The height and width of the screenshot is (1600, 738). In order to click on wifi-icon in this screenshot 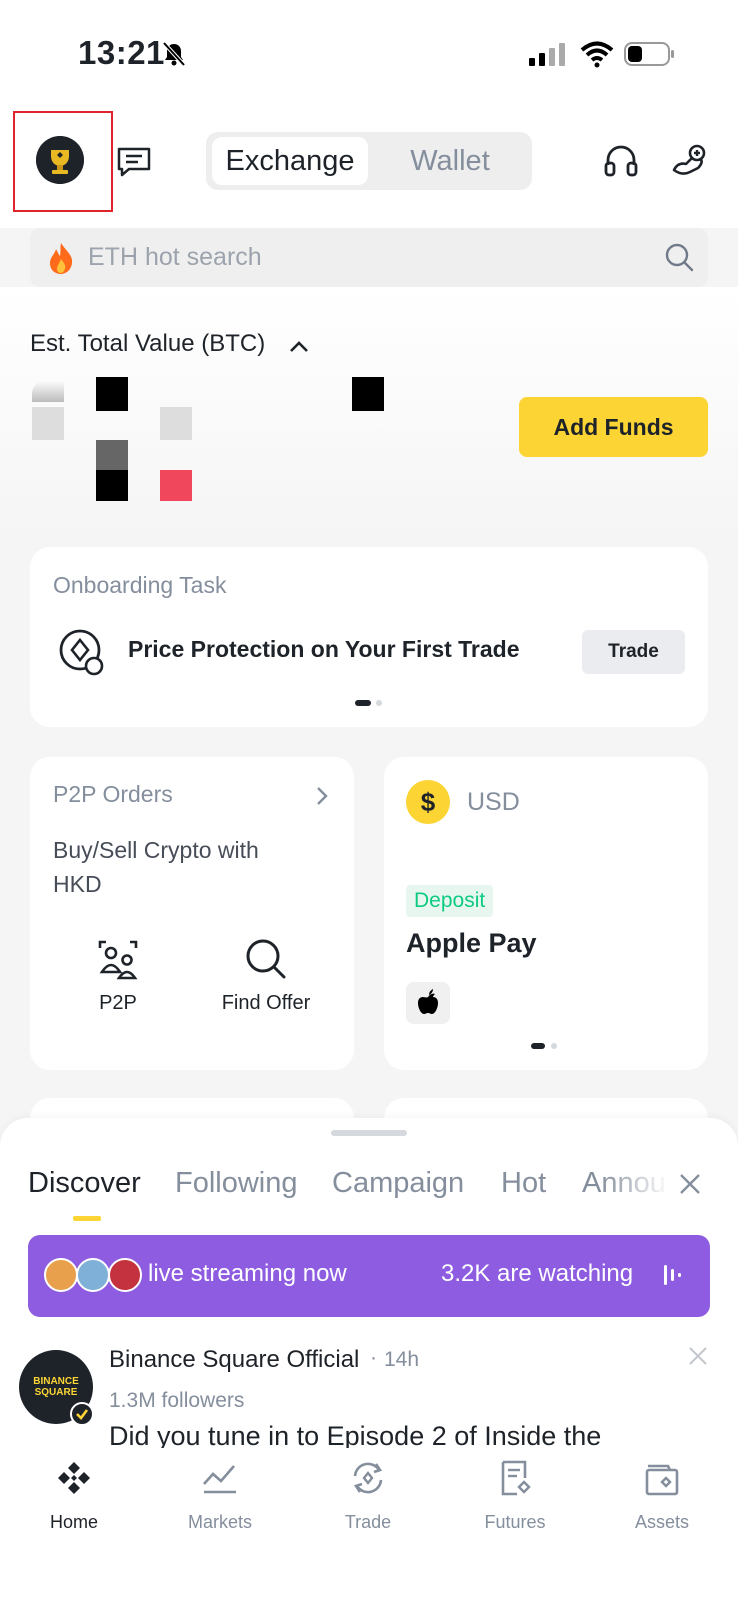, I will do `click(597, 54)`.